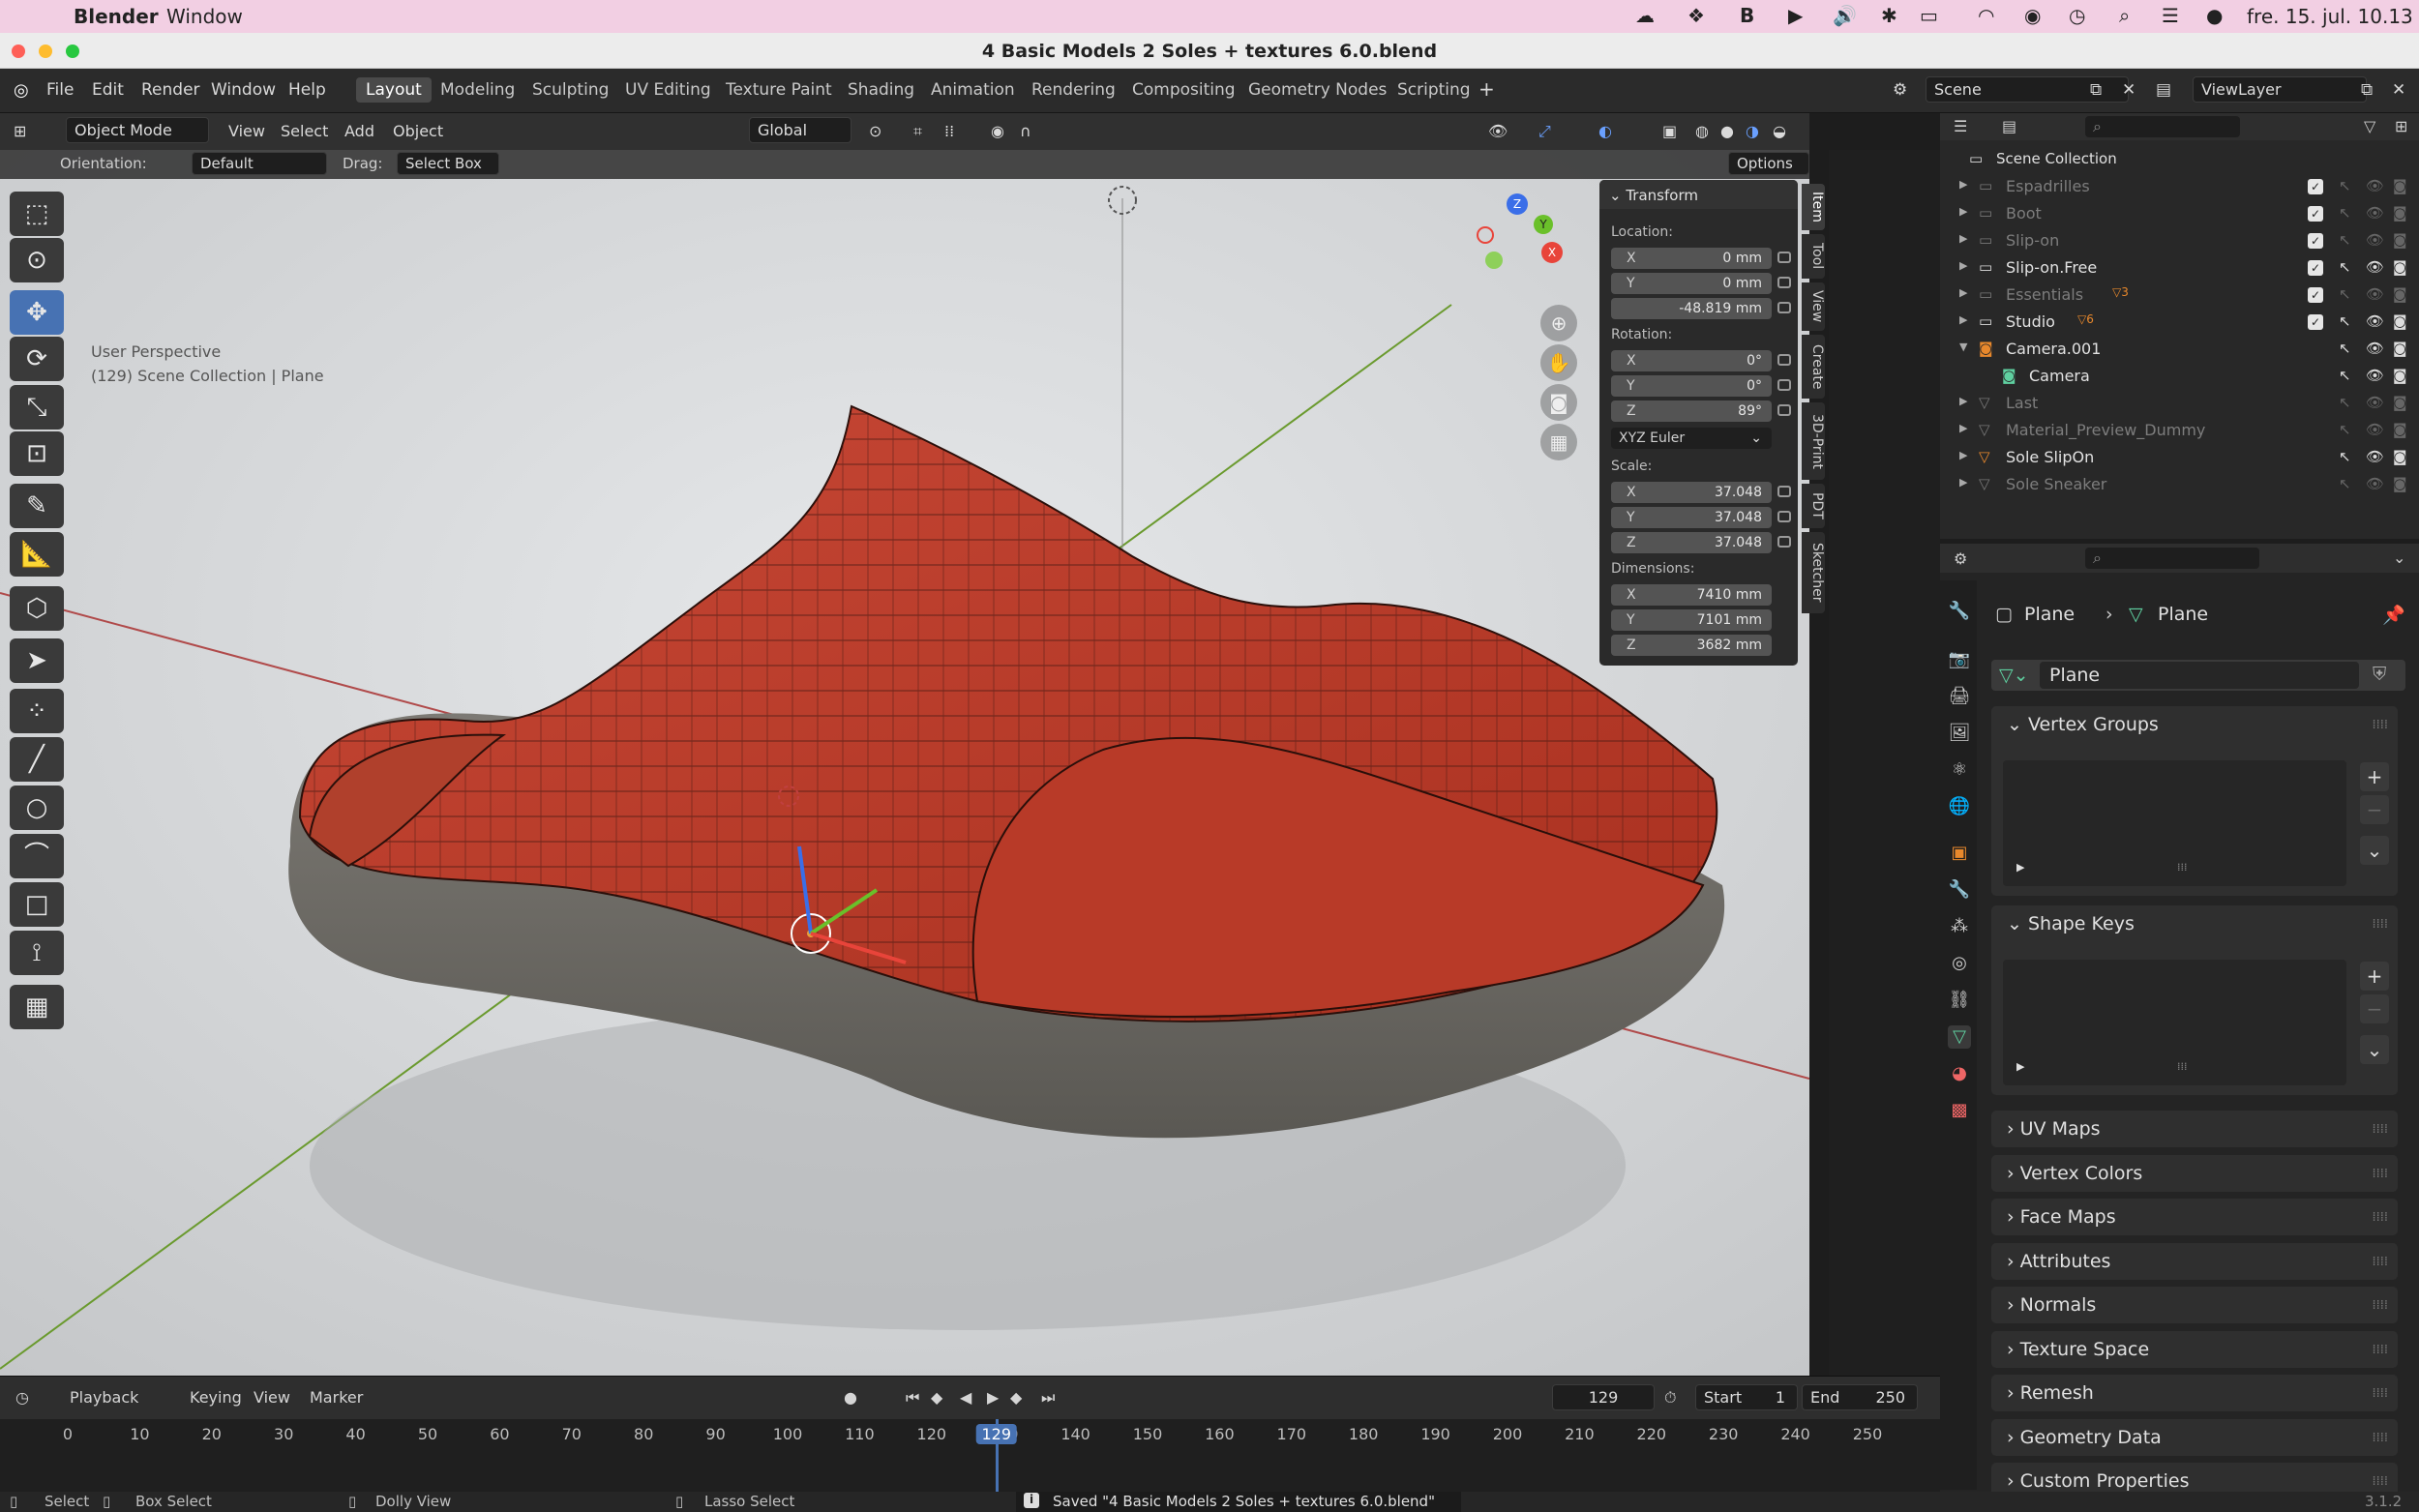 This screenshot has height=1512, width=2419. What do you see at coordinates (1960, 126) in the screenshot?
I see `outliner-editor-icon: ☰` at bounding box center [1960, 126].